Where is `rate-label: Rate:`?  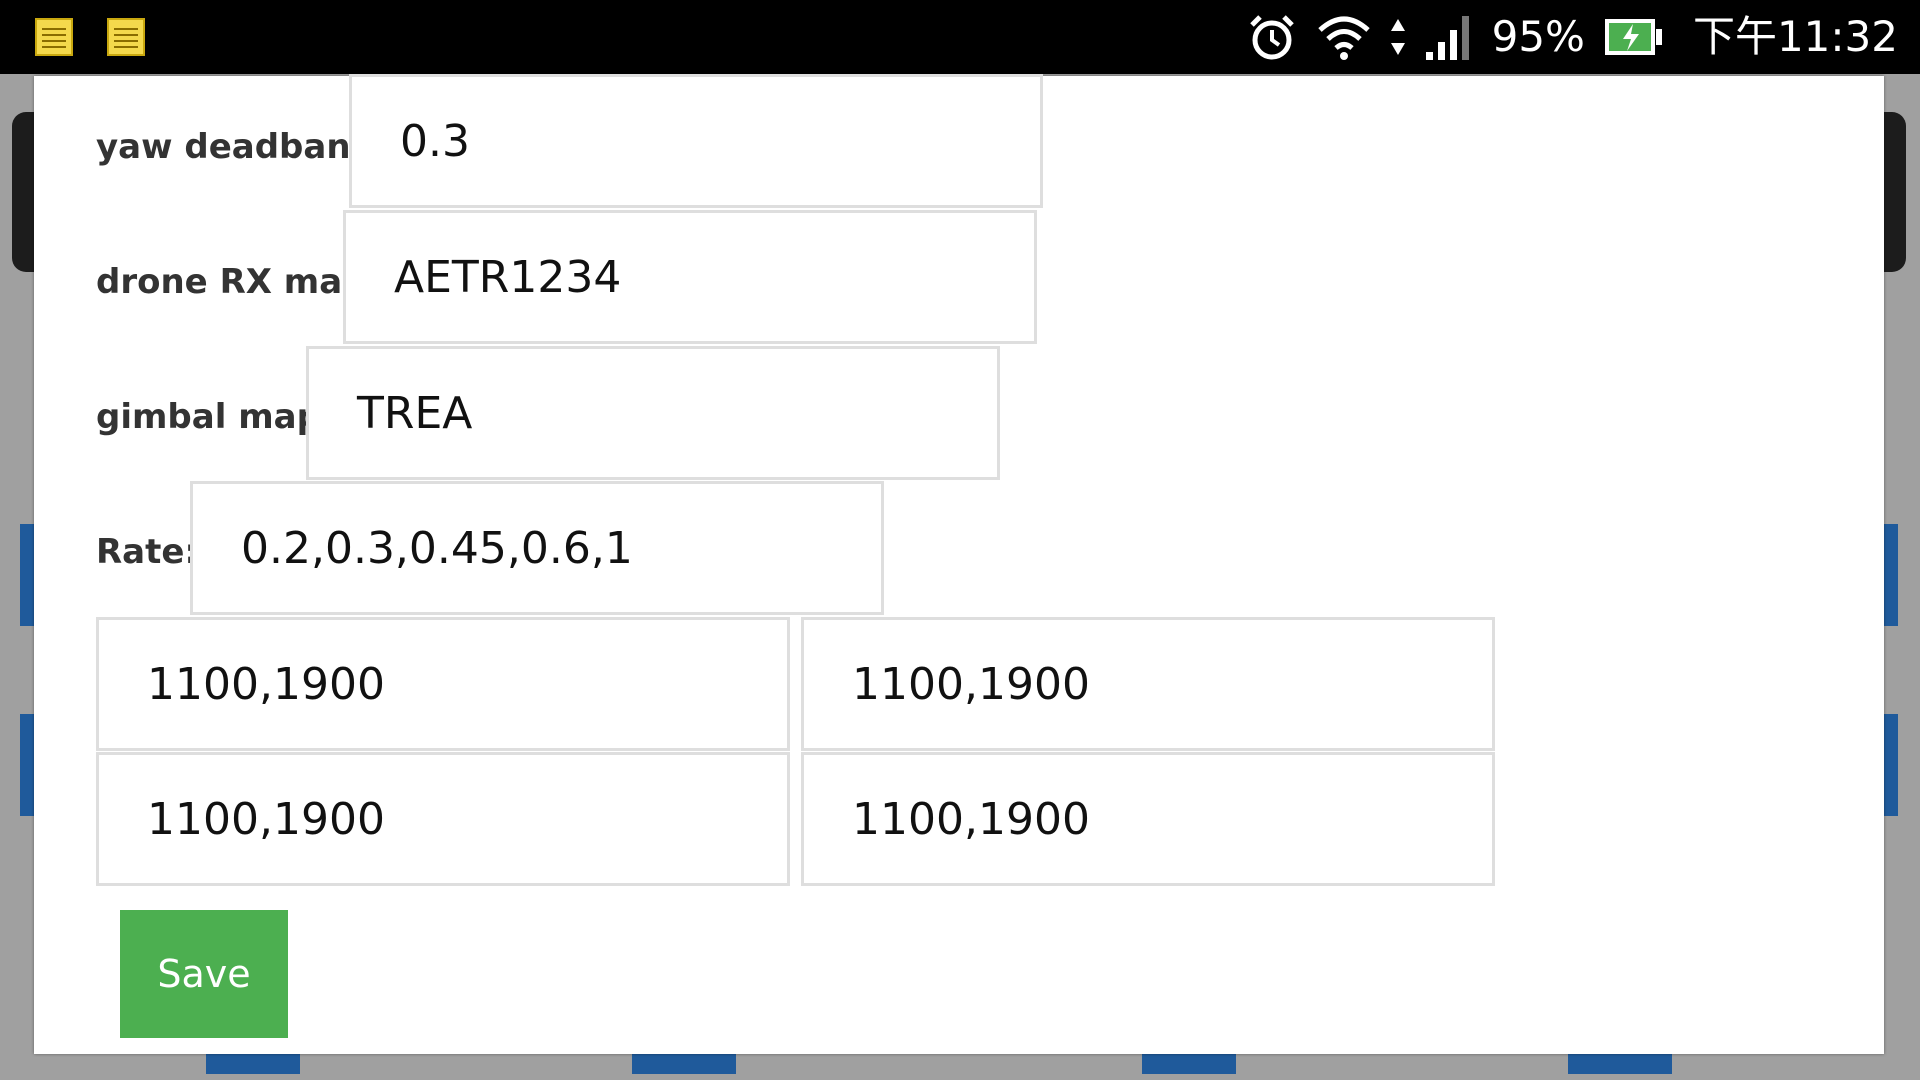 rate-label: Rate: is located at coordinates (147, 552).